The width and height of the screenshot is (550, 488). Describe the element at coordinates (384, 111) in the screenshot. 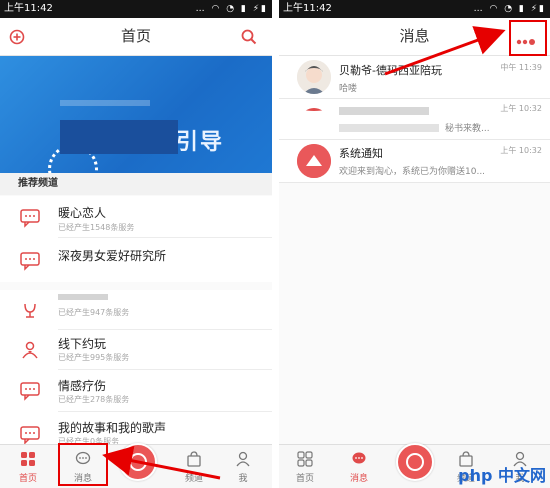

I see `redacted-name` at that location.